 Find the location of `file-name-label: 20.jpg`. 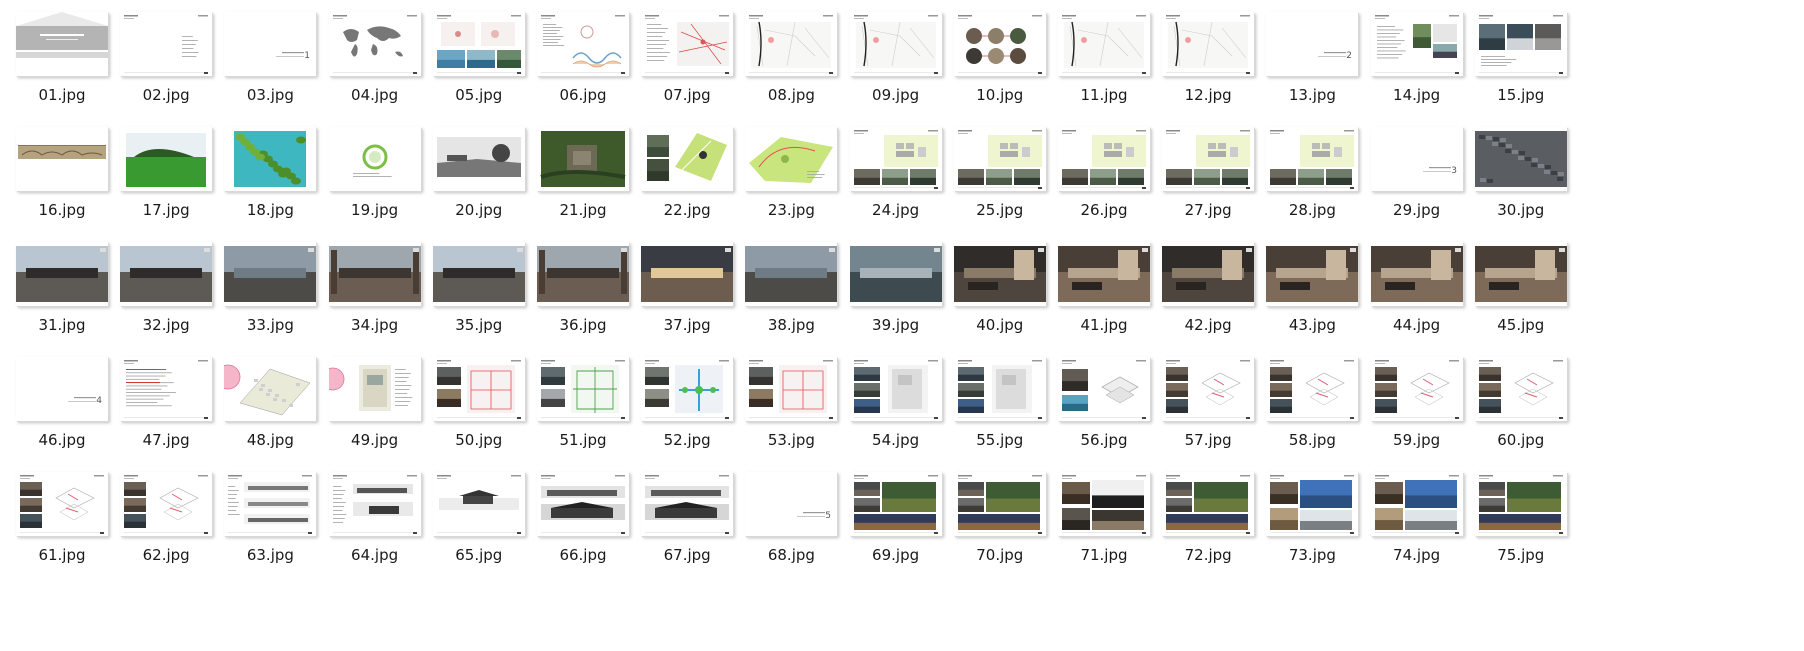

file-name-label: 20.jpg is located at coordinates (479, 210).